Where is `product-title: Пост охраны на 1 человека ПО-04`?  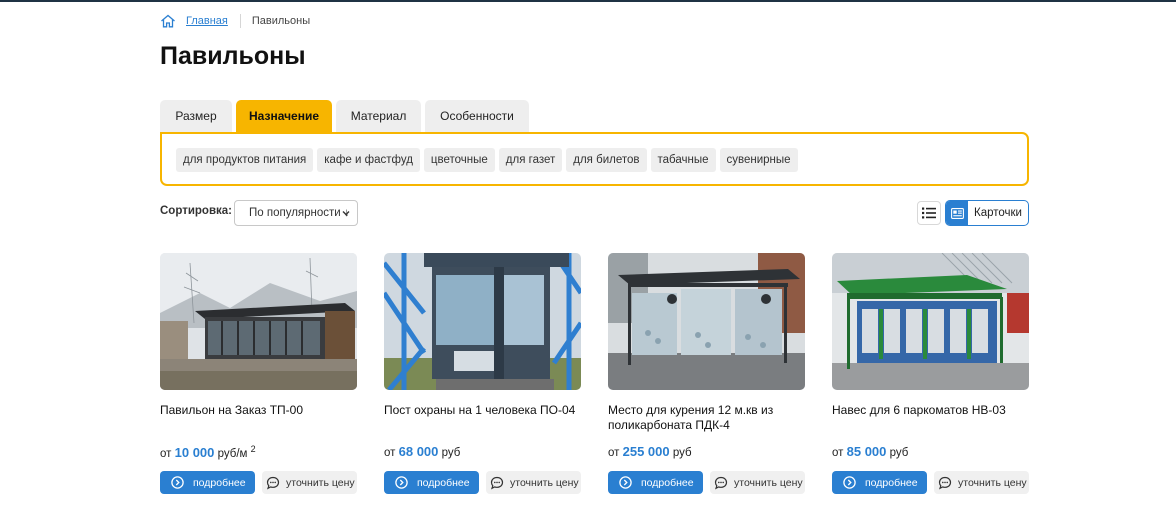 product-title: Пост охраны на 1 человека ПО-04 is located at coordinates (482, 410).